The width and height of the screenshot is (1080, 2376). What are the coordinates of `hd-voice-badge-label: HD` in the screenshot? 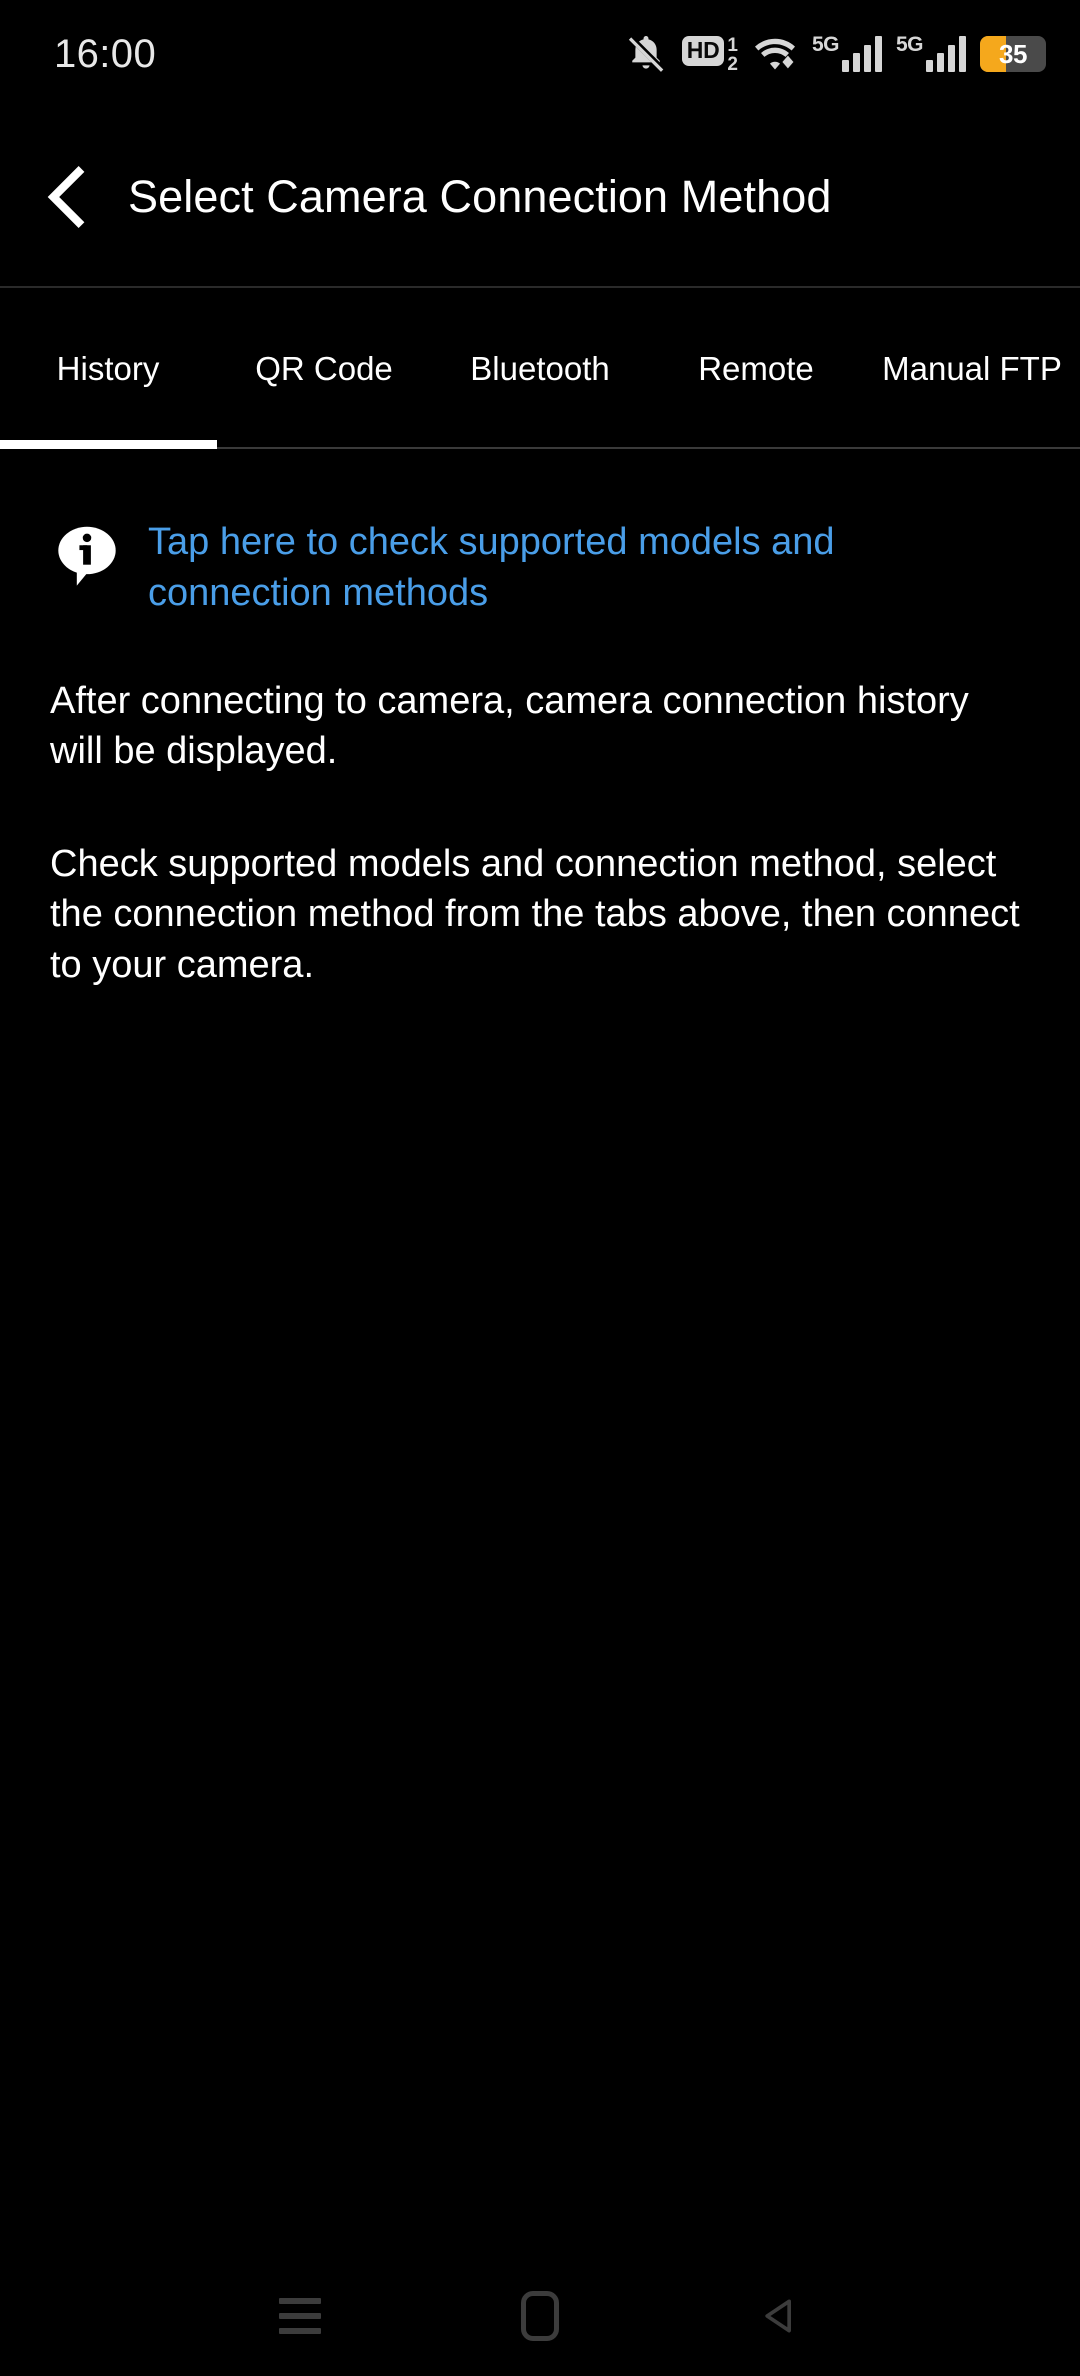 It's located at (703, 51).